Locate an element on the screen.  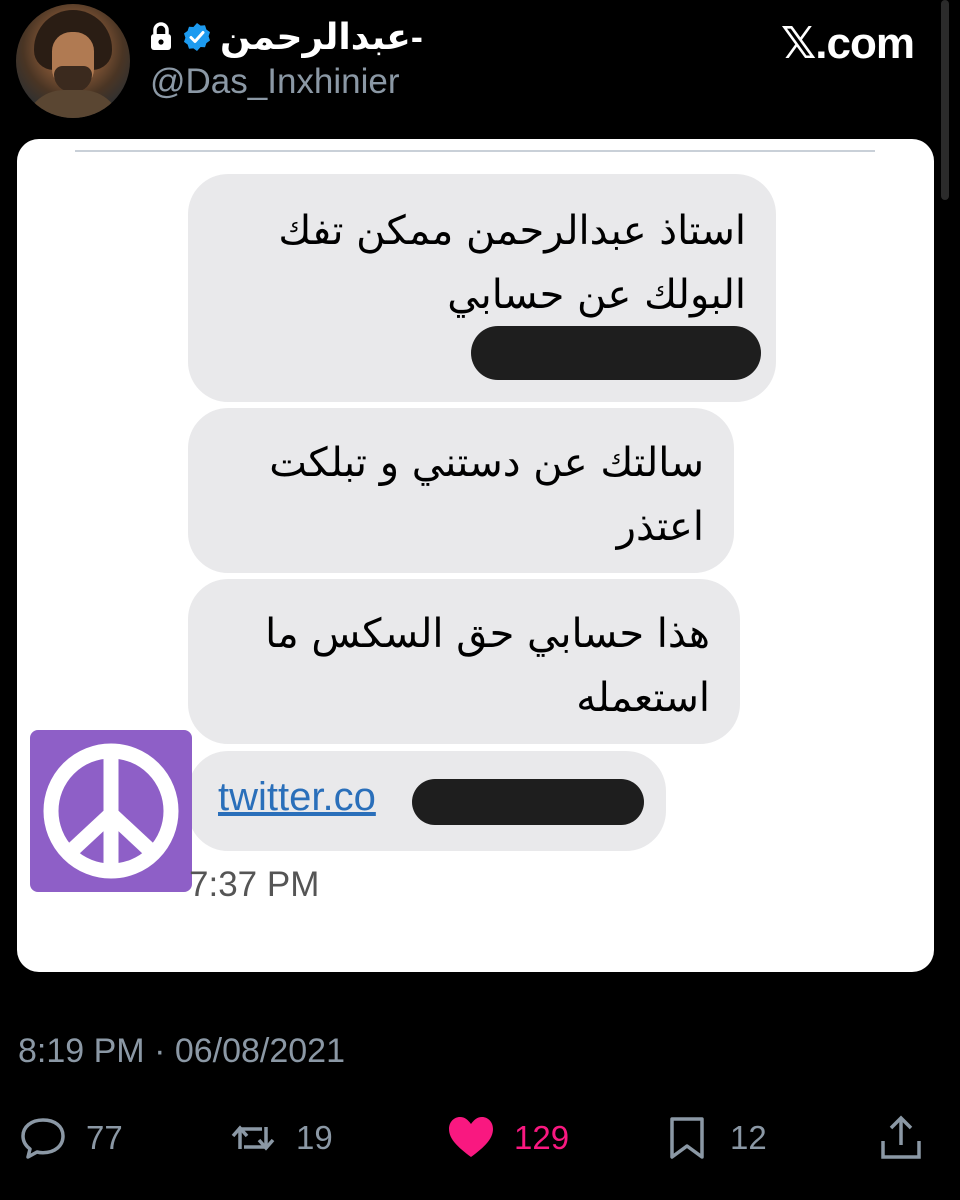
bookmark-icon is located at coordinates (687, 1138).